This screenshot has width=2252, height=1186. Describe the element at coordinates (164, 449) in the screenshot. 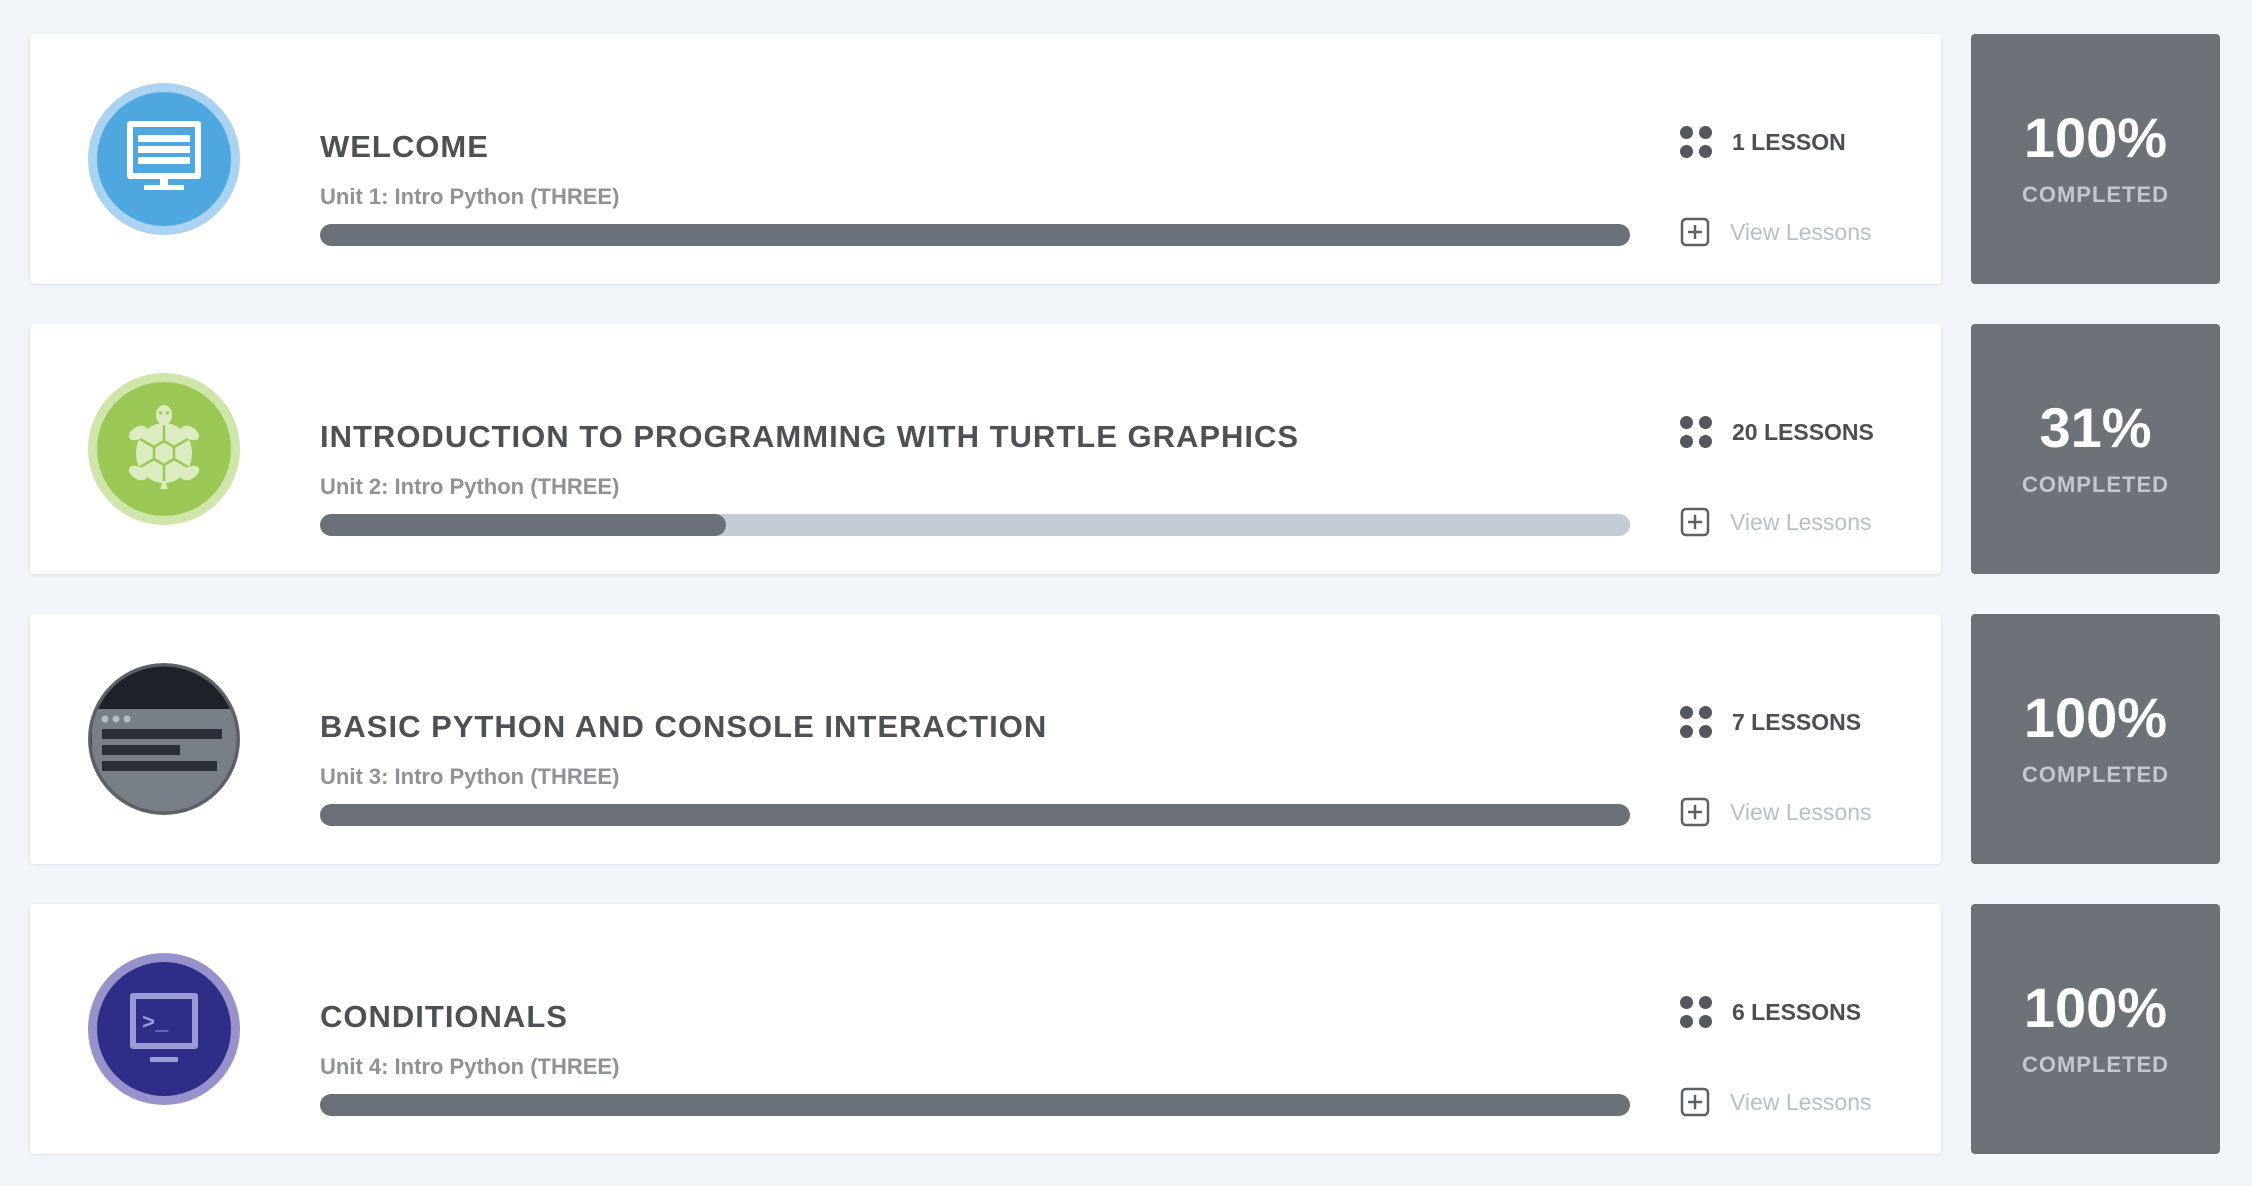

I see `turtle-icon` at that location.